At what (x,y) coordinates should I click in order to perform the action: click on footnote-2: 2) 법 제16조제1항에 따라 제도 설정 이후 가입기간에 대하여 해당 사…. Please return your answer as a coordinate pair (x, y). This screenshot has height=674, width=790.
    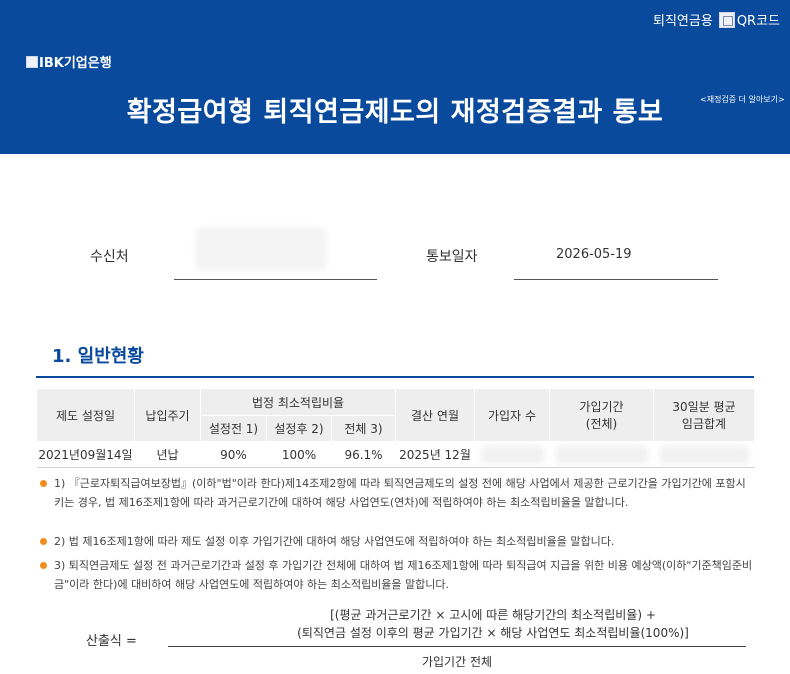
    Looking at the image, I should click on (397, 541).